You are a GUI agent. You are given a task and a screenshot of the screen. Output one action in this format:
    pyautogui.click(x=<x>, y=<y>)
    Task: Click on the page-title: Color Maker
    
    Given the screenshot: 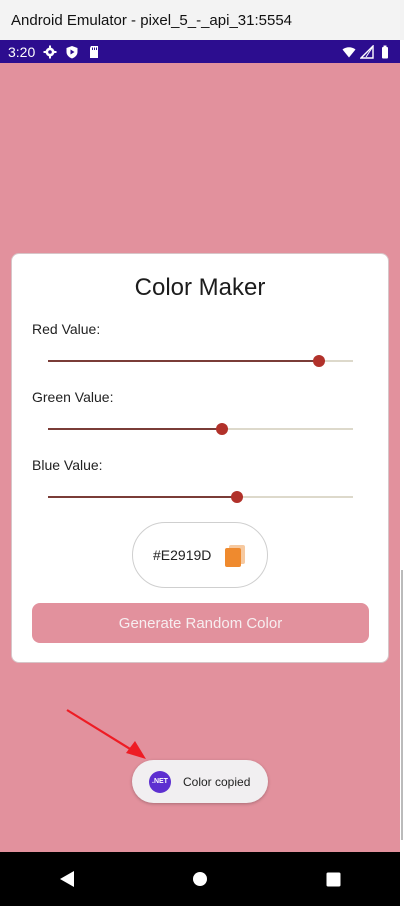 What is the action you would take?
    pyautogui.click(x=200, y=287)
    